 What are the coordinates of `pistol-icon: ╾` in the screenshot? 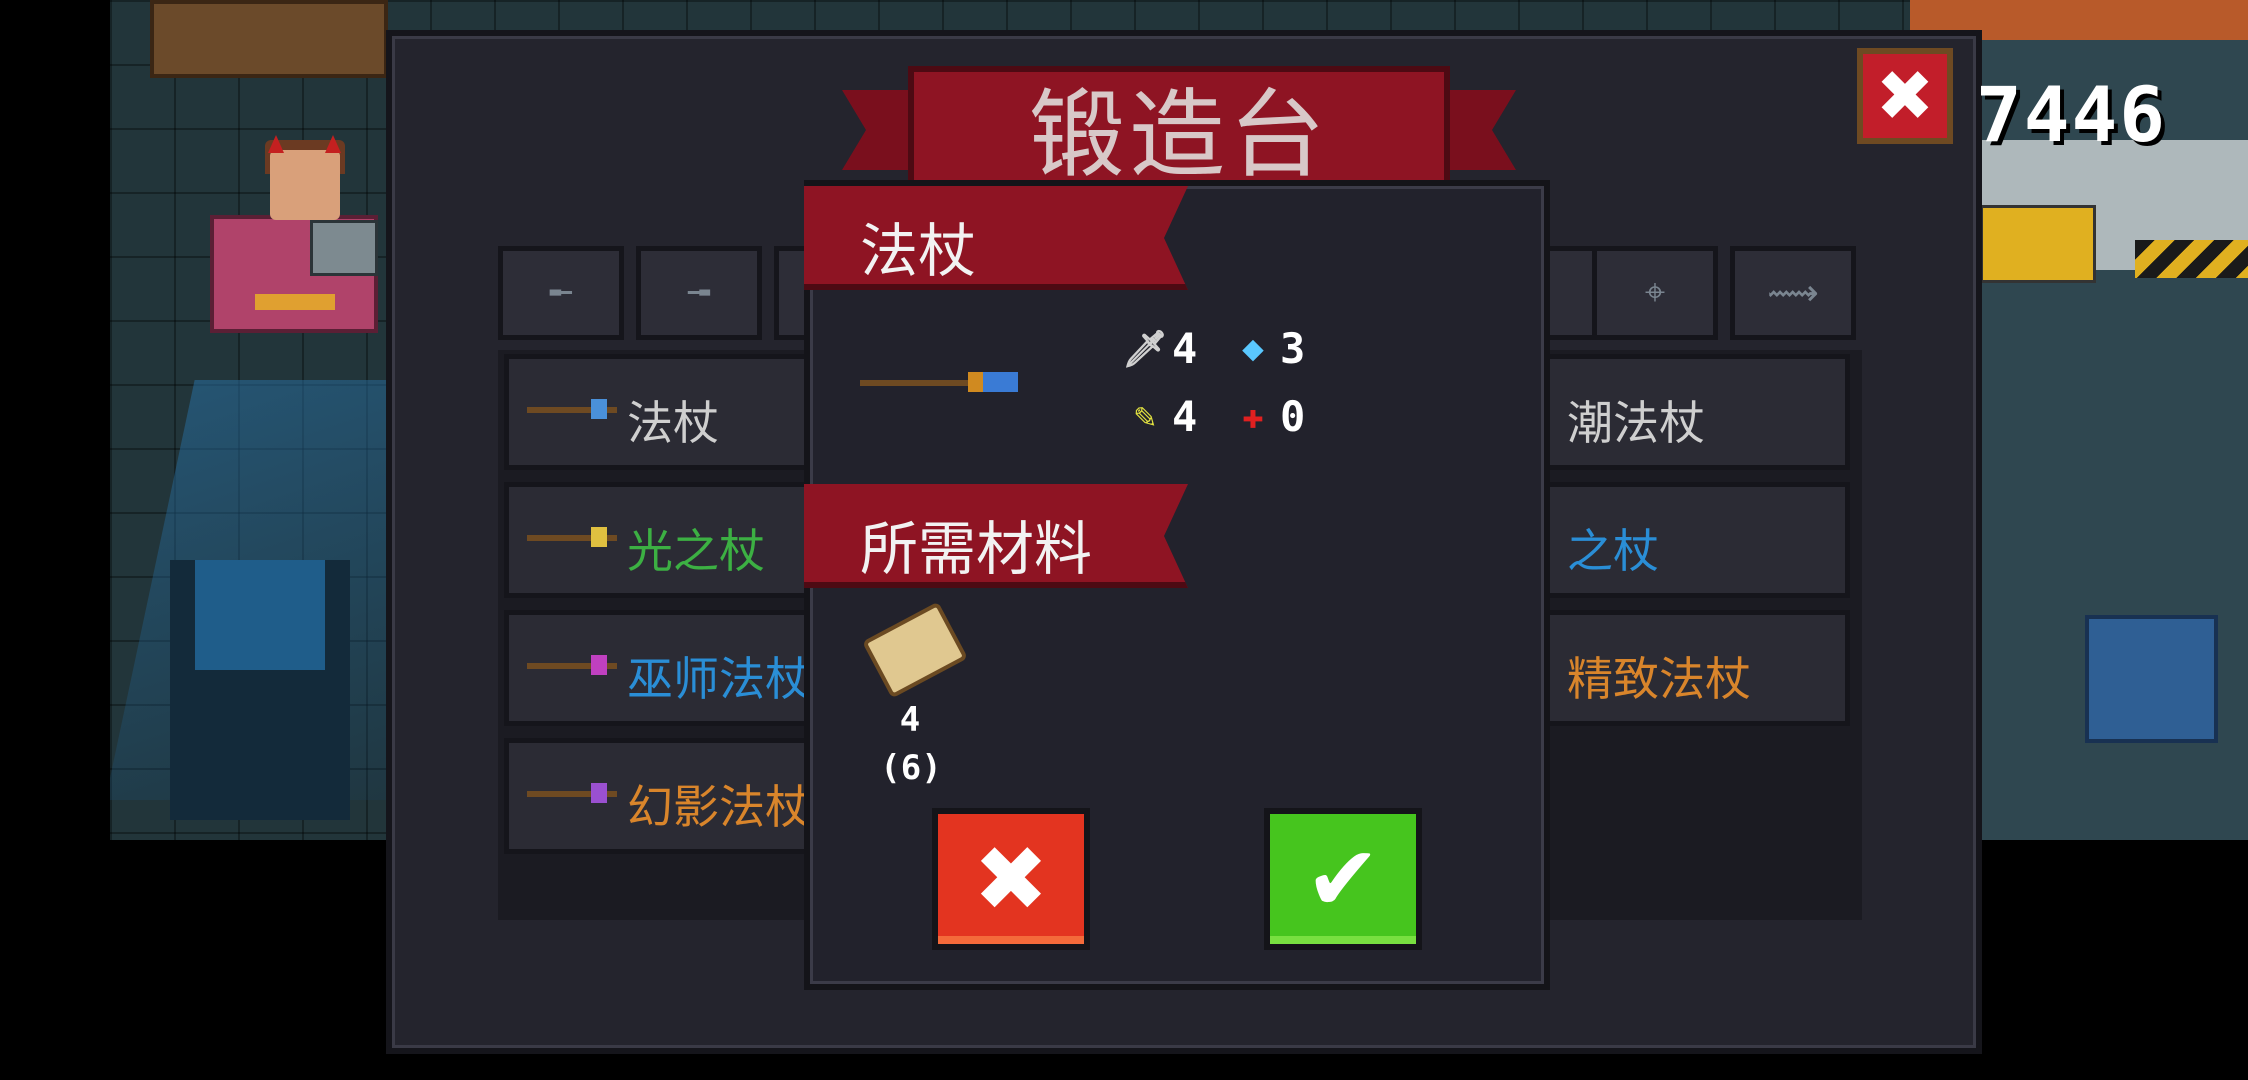 It's located at (561, 293).